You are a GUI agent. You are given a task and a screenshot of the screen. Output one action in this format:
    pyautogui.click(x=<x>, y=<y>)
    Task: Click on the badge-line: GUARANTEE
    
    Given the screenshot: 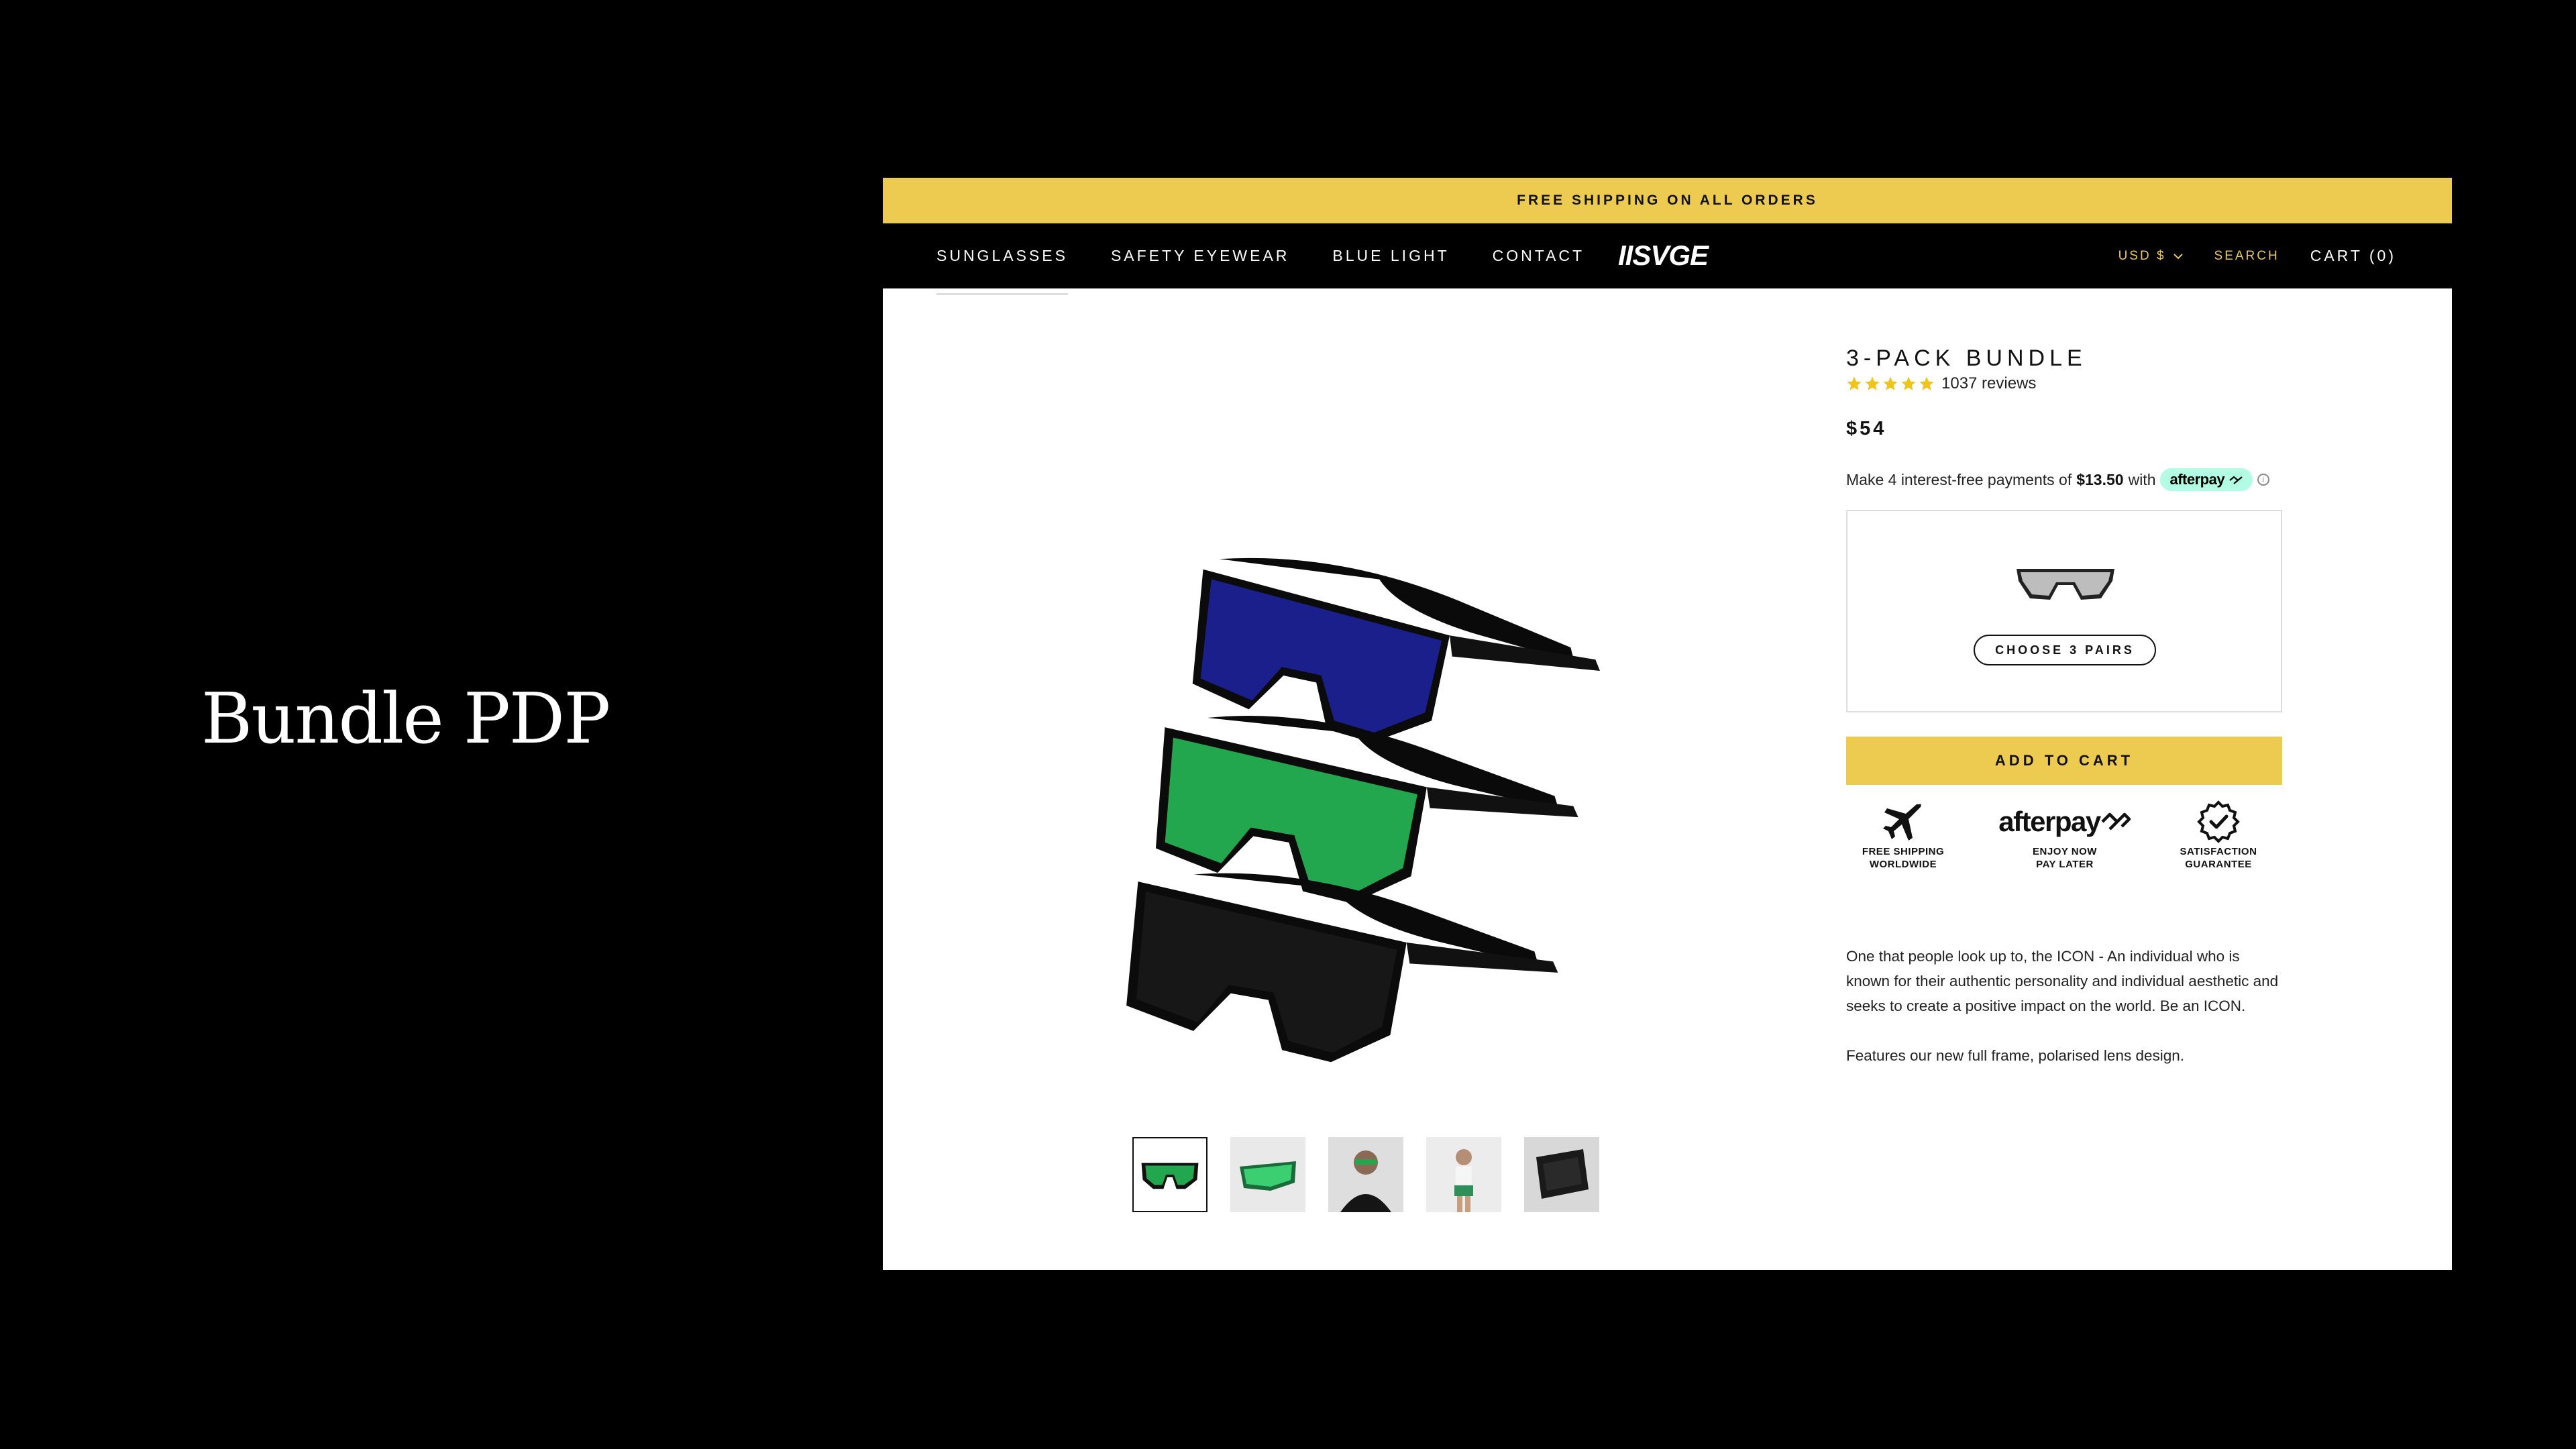 What is the action you would take?
    pyautogui.click(x=2218, y=864)
    